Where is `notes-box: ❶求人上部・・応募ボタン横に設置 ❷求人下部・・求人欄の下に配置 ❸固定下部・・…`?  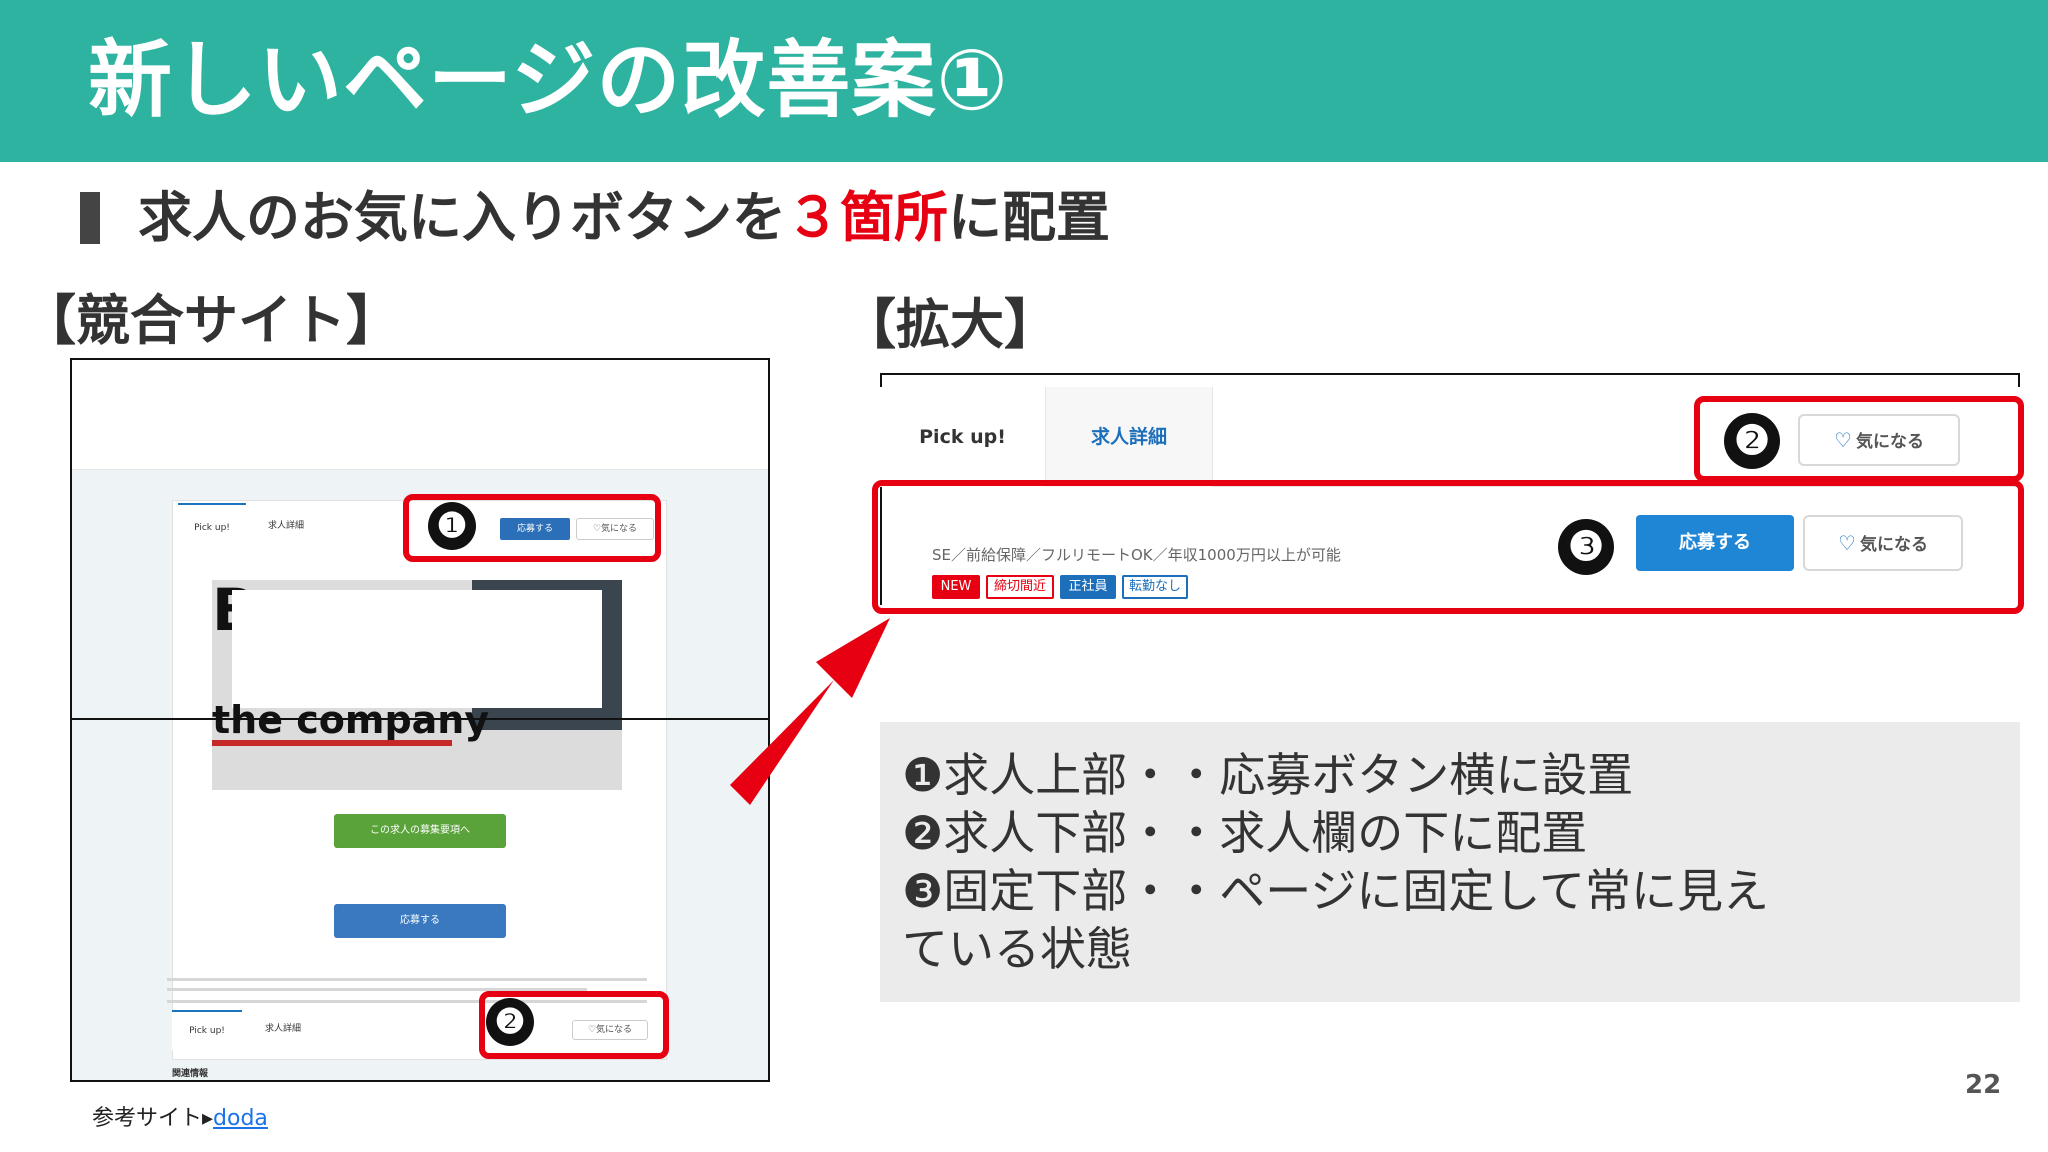
notes-box: ❶求人上部・・応募ボタン横に設置 ❷求人下部・・求人欄の下に配置 ❸固定下部・・… is located at coordinates (1450, 862).